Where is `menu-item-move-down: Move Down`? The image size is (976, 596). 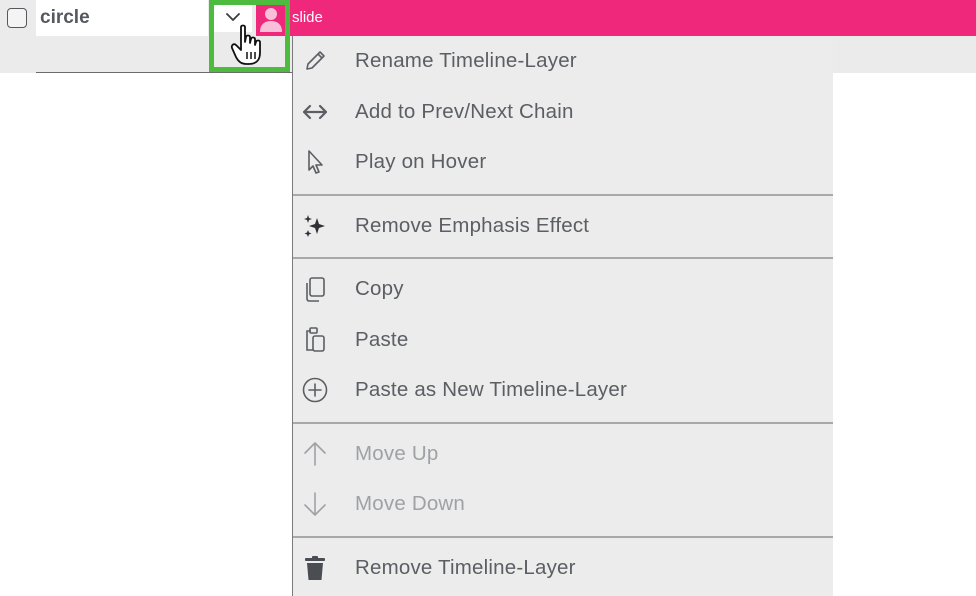 menu-item-move-down: Move Down is located at coordinates (563, 504).